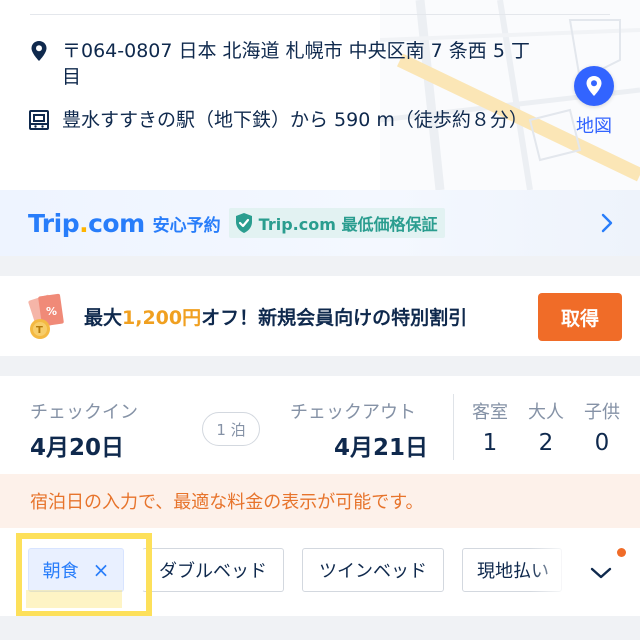  What do you see at coordinates (103, 317) in the screenshot?
I see `promo-prefix: 最大` at bounding box center [103, 317].